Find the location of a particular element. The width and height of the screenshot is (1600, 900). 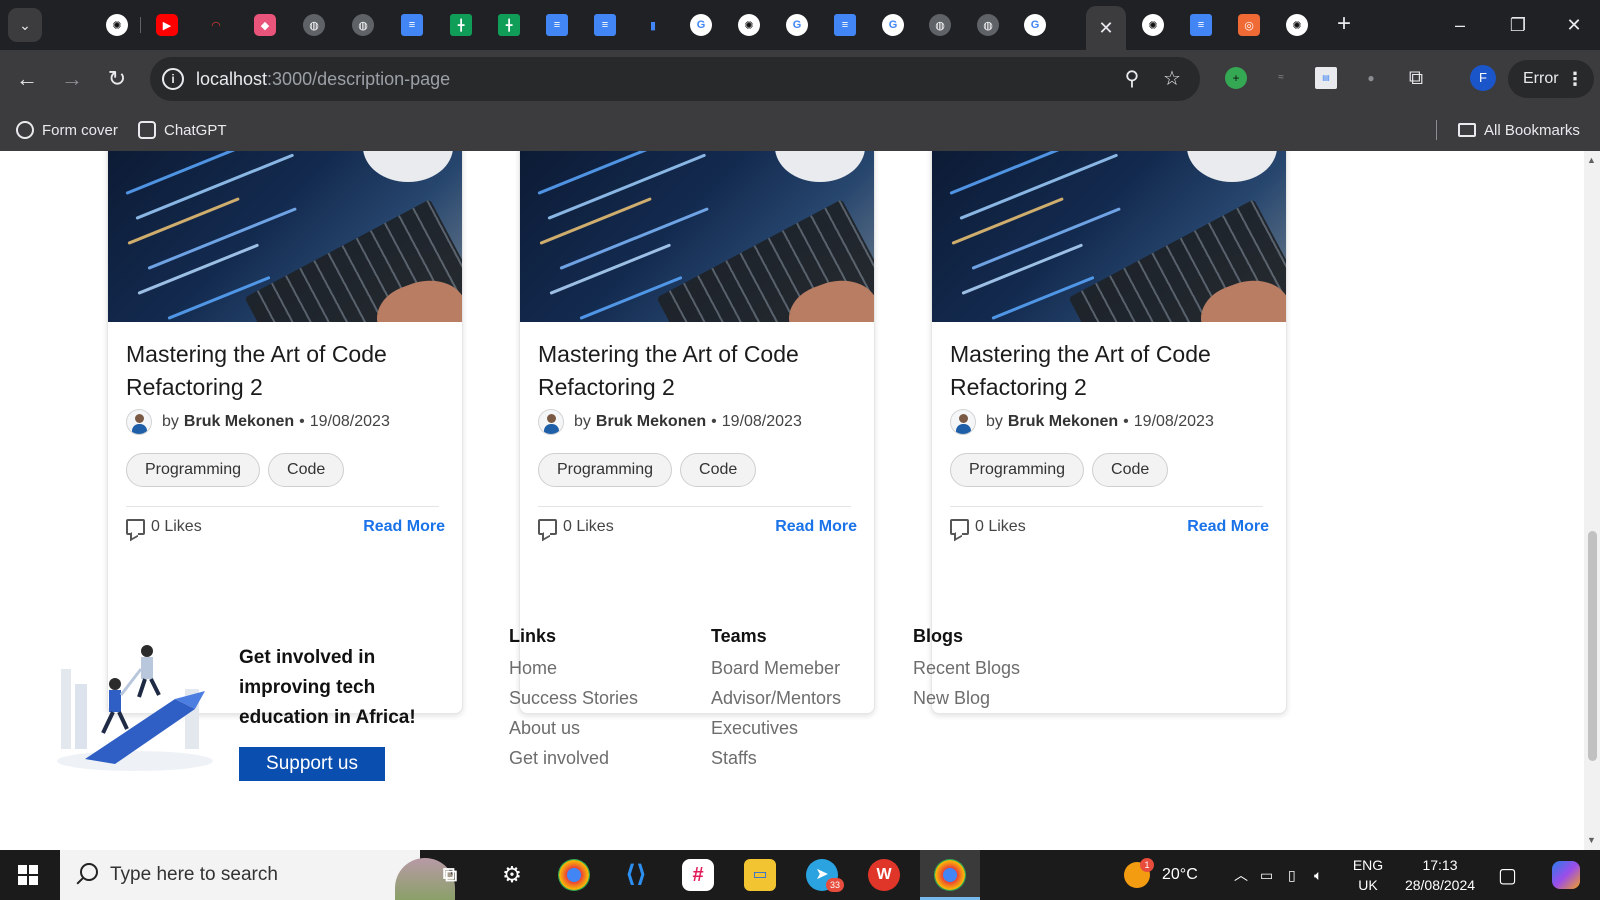

error-menu-button: Error ⋮ is located at coordinates (1551, 79).